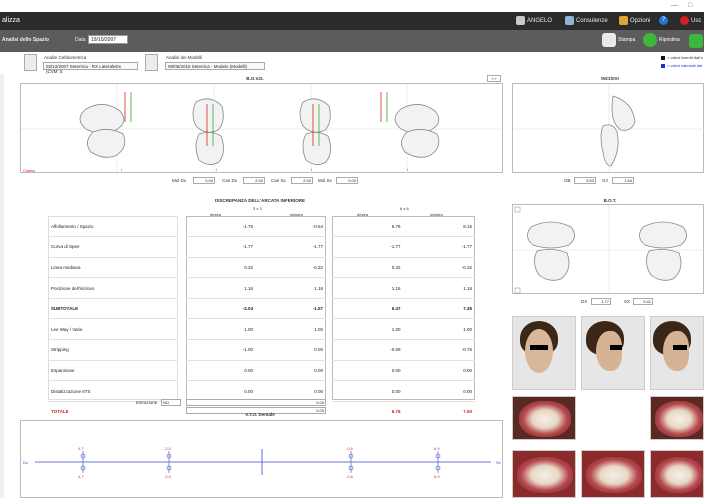  I want to click on model-select: 09/05/2016 Seterrica - Modelo (Modelli), so click(215, 66).